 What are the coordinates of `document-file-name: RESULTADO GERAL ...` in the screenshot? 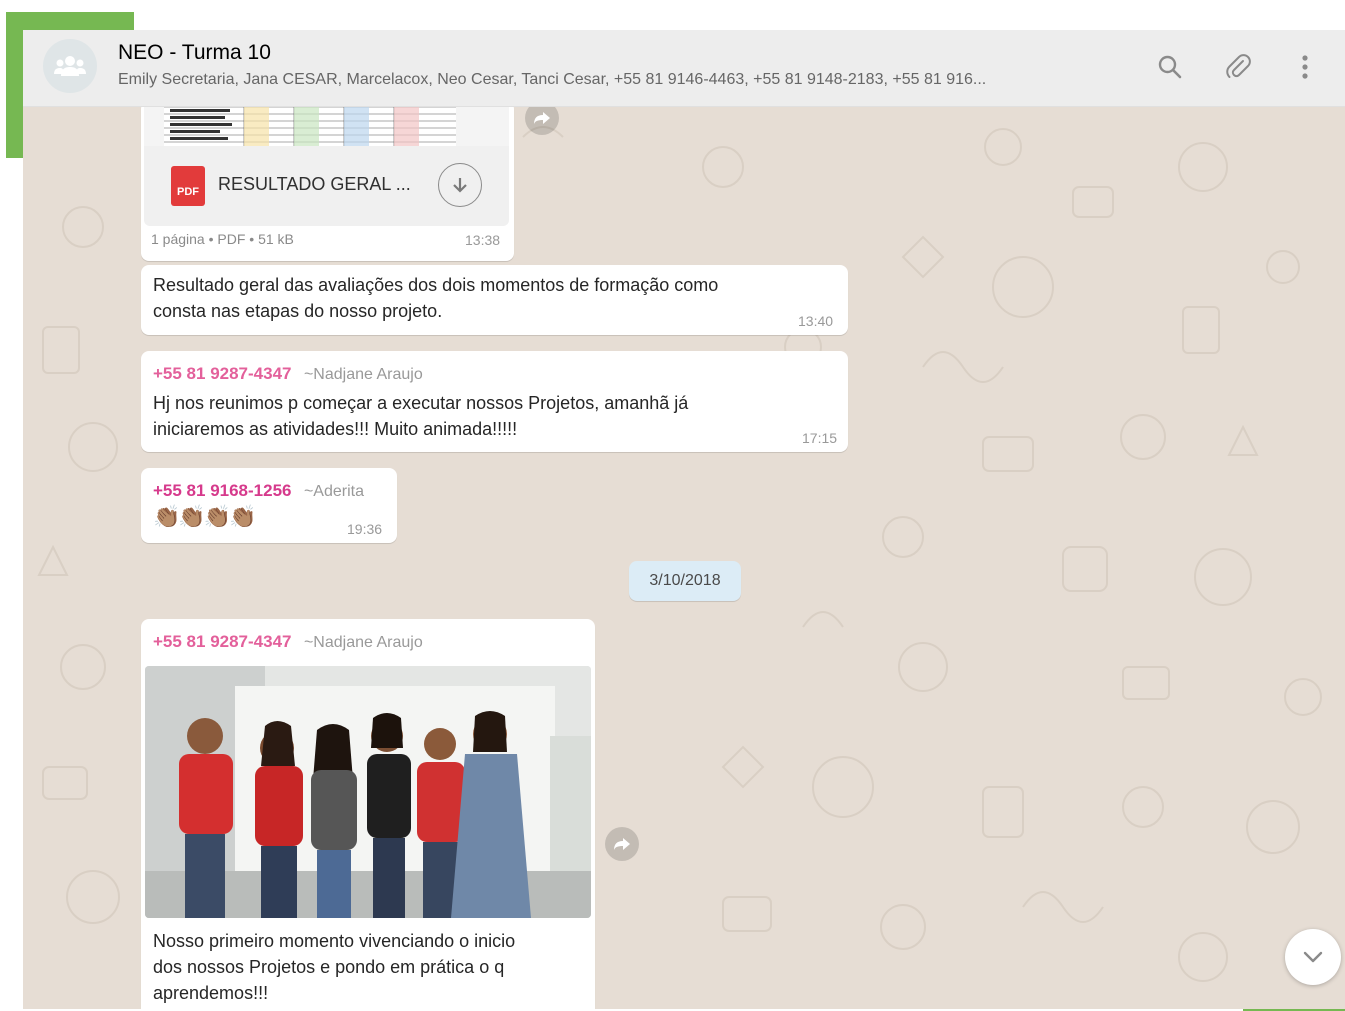 It's located at (314, 184).